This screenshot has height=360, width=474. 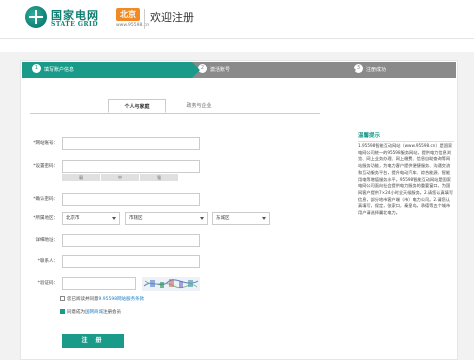 What do you see at coordinates (136, 218) in the screenshot?
I see `city-value: 市辖区` at bounding box center [136, 218].